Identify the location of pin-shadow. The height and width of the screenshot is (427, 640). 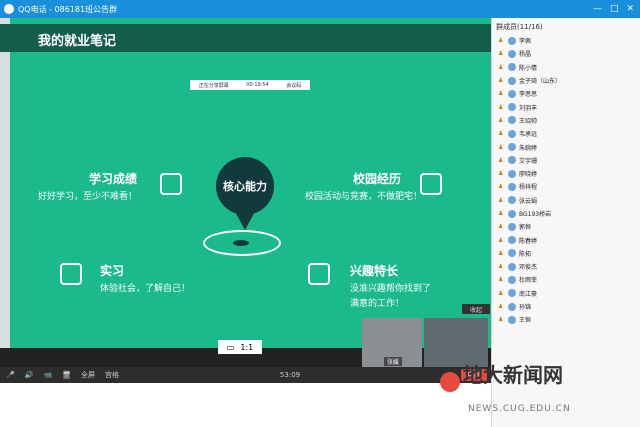
(241, 243).